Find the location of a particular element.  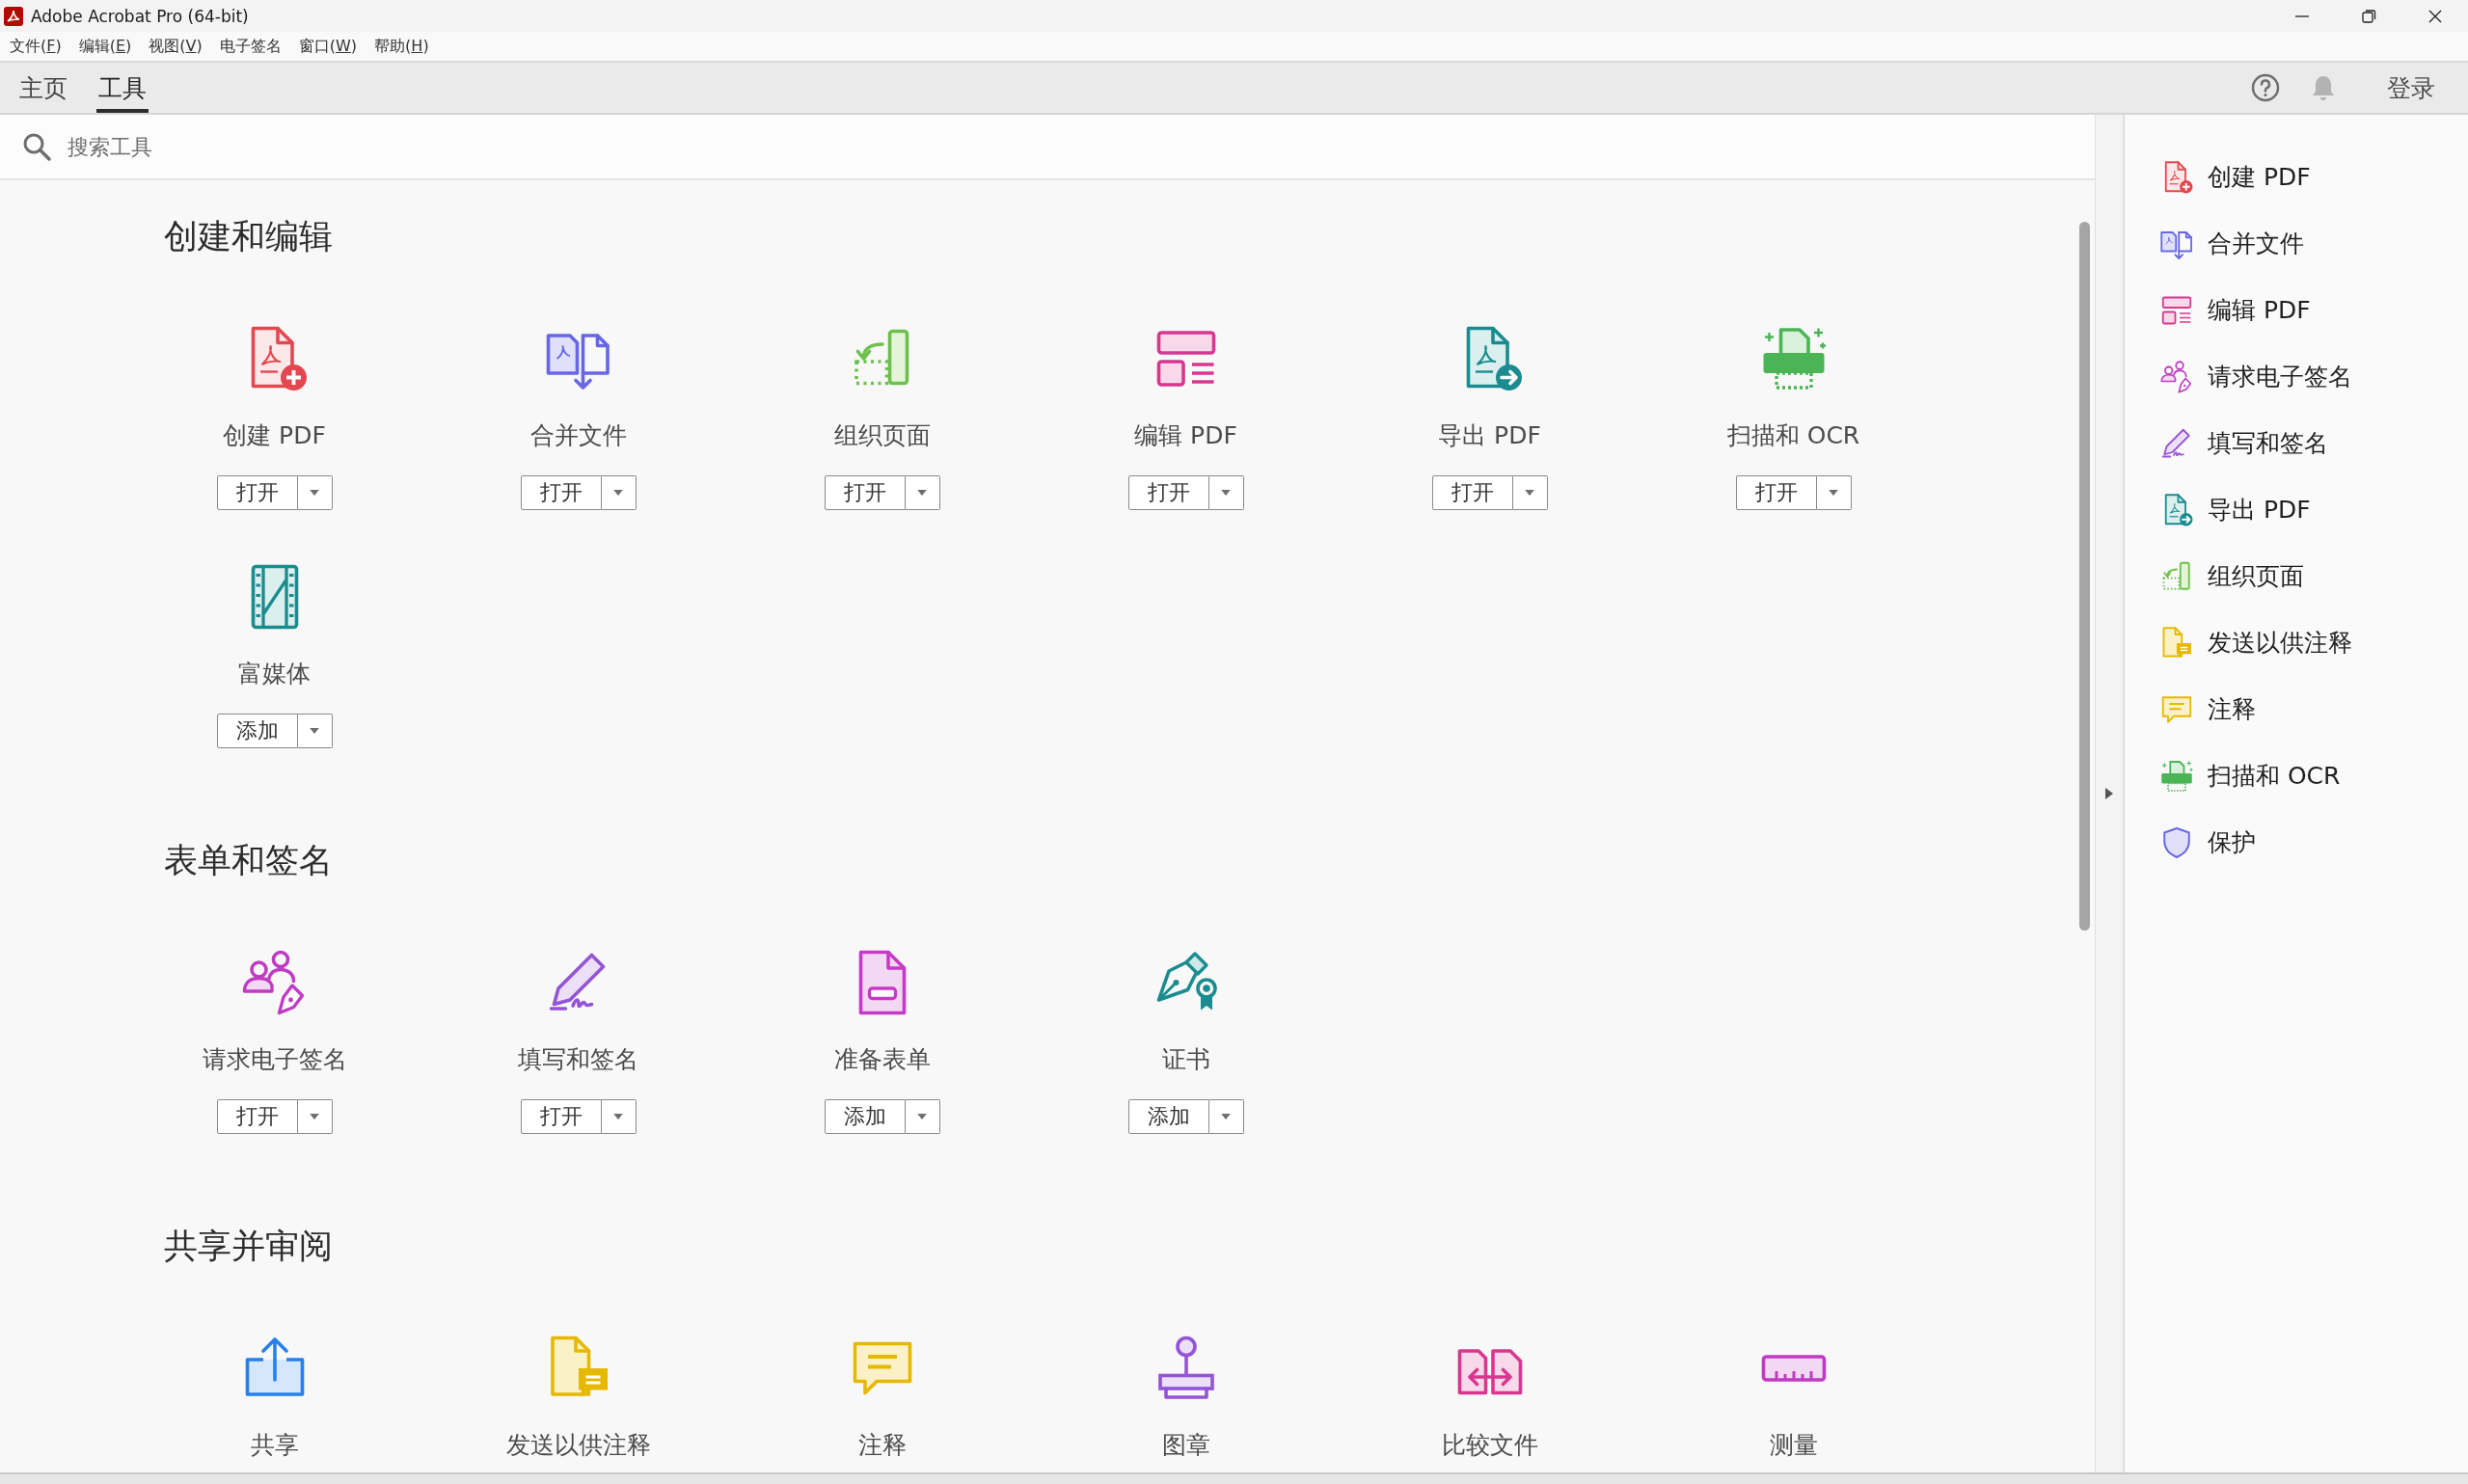

menu-item: 文件(F) is located at coordinates (36, 46).